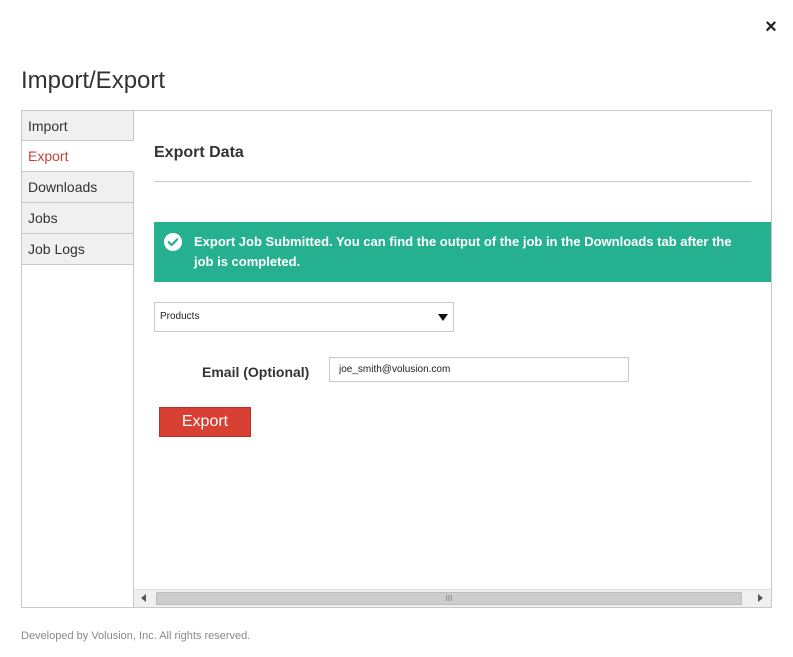  Describe the element at coordinates (77, 125) in the screenshot. I see `tab-import: Import` at that location.